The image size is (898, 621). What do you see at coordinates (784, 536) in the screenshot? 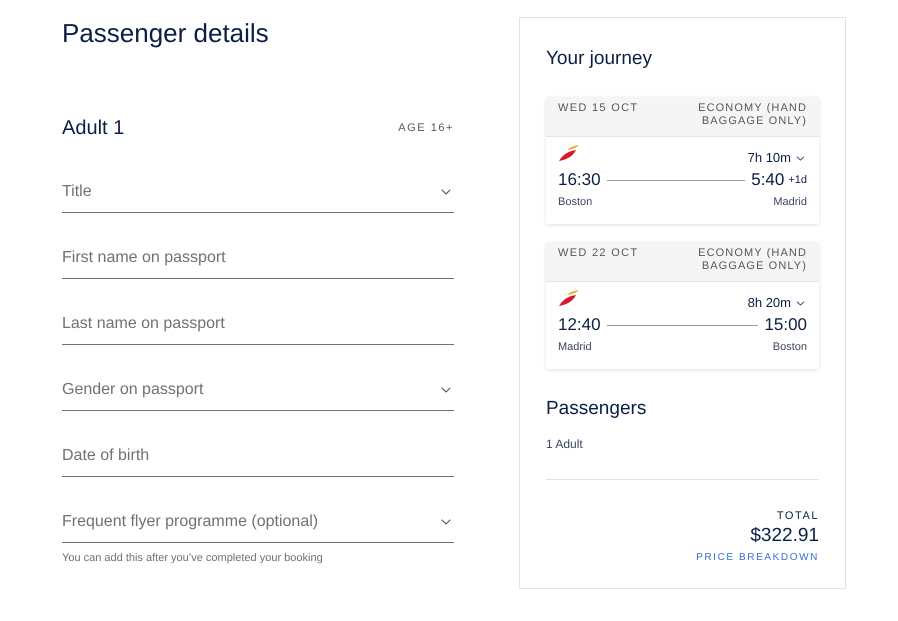
I see `total-price: $322.91` at bounding box center [784, 536].